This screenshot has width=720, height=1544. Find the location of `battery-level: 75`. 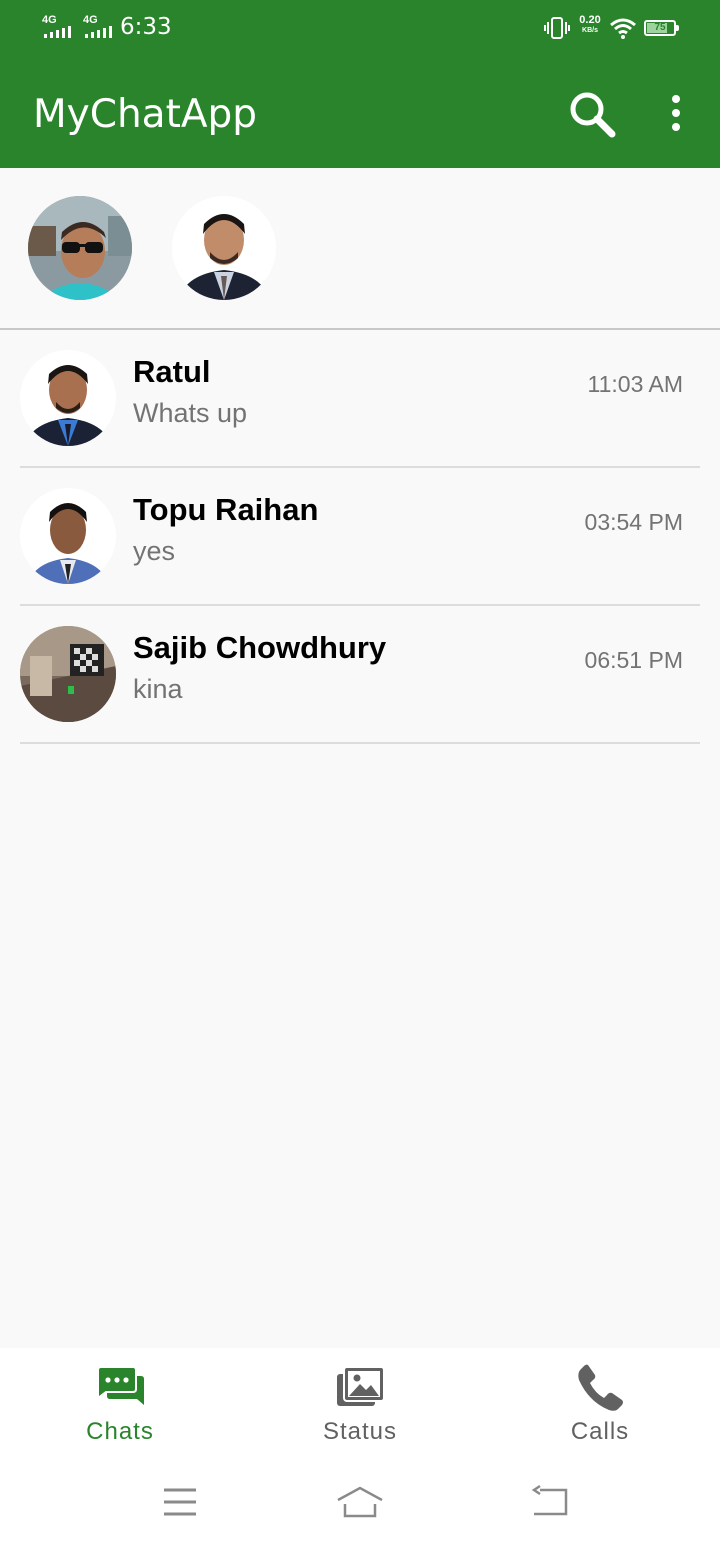

battery-level: 75 is located at coordinates (660, 27).